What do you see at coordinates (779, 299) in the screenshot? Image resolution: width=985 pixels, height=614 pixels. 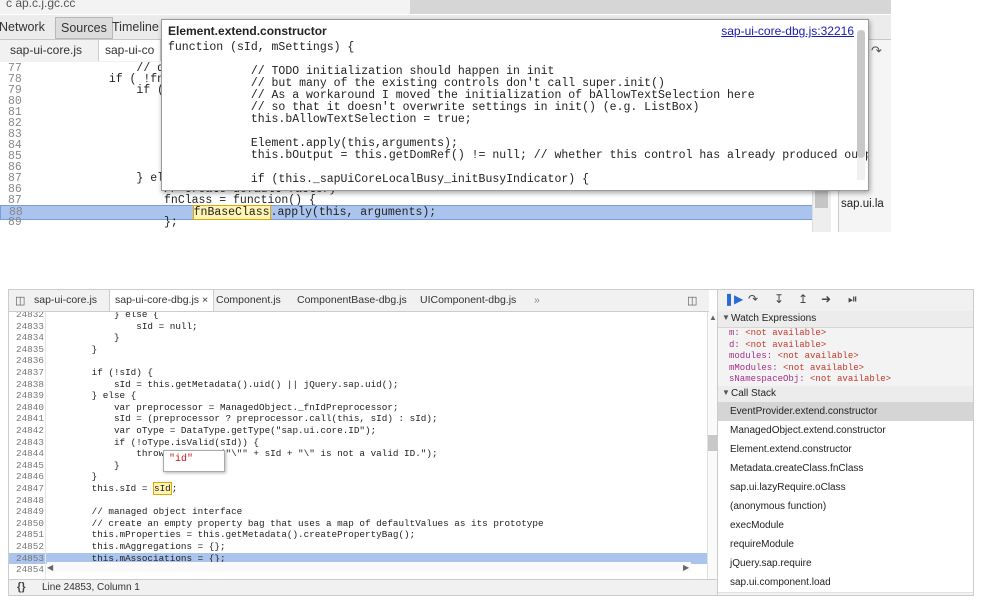 I see `step-into-icon: ↧` at bounding box center [779, 299].